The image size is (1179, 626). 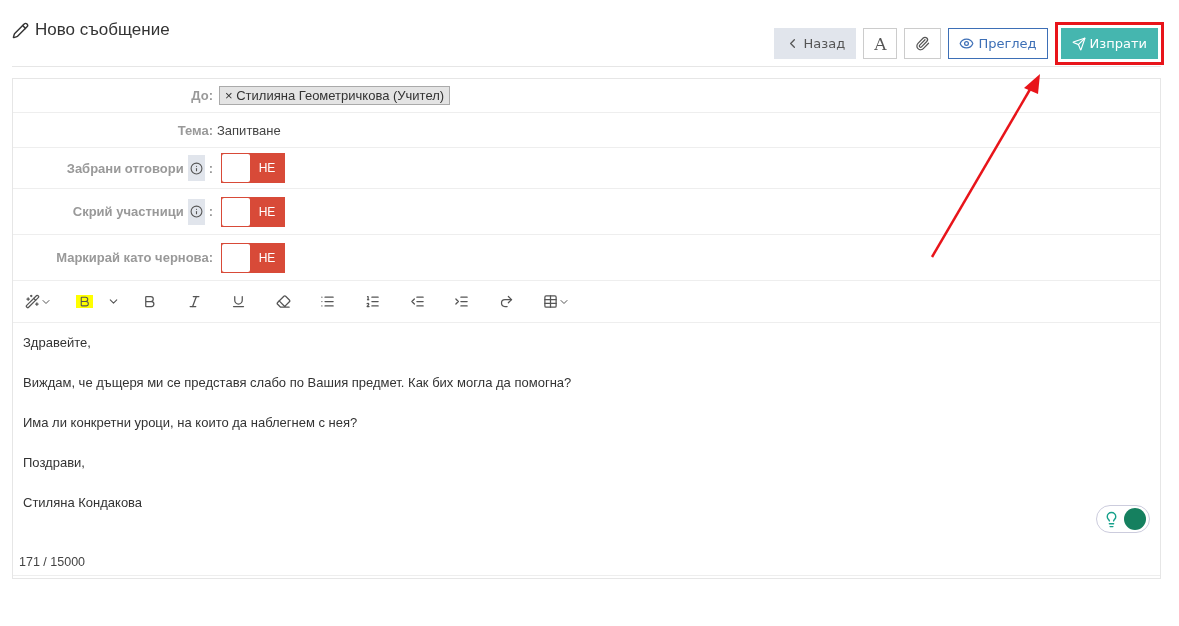 What do you see at coordinates (195, 130) in the screenshot?
I see `field-label: Тема:` at bounding box center [195, 130].